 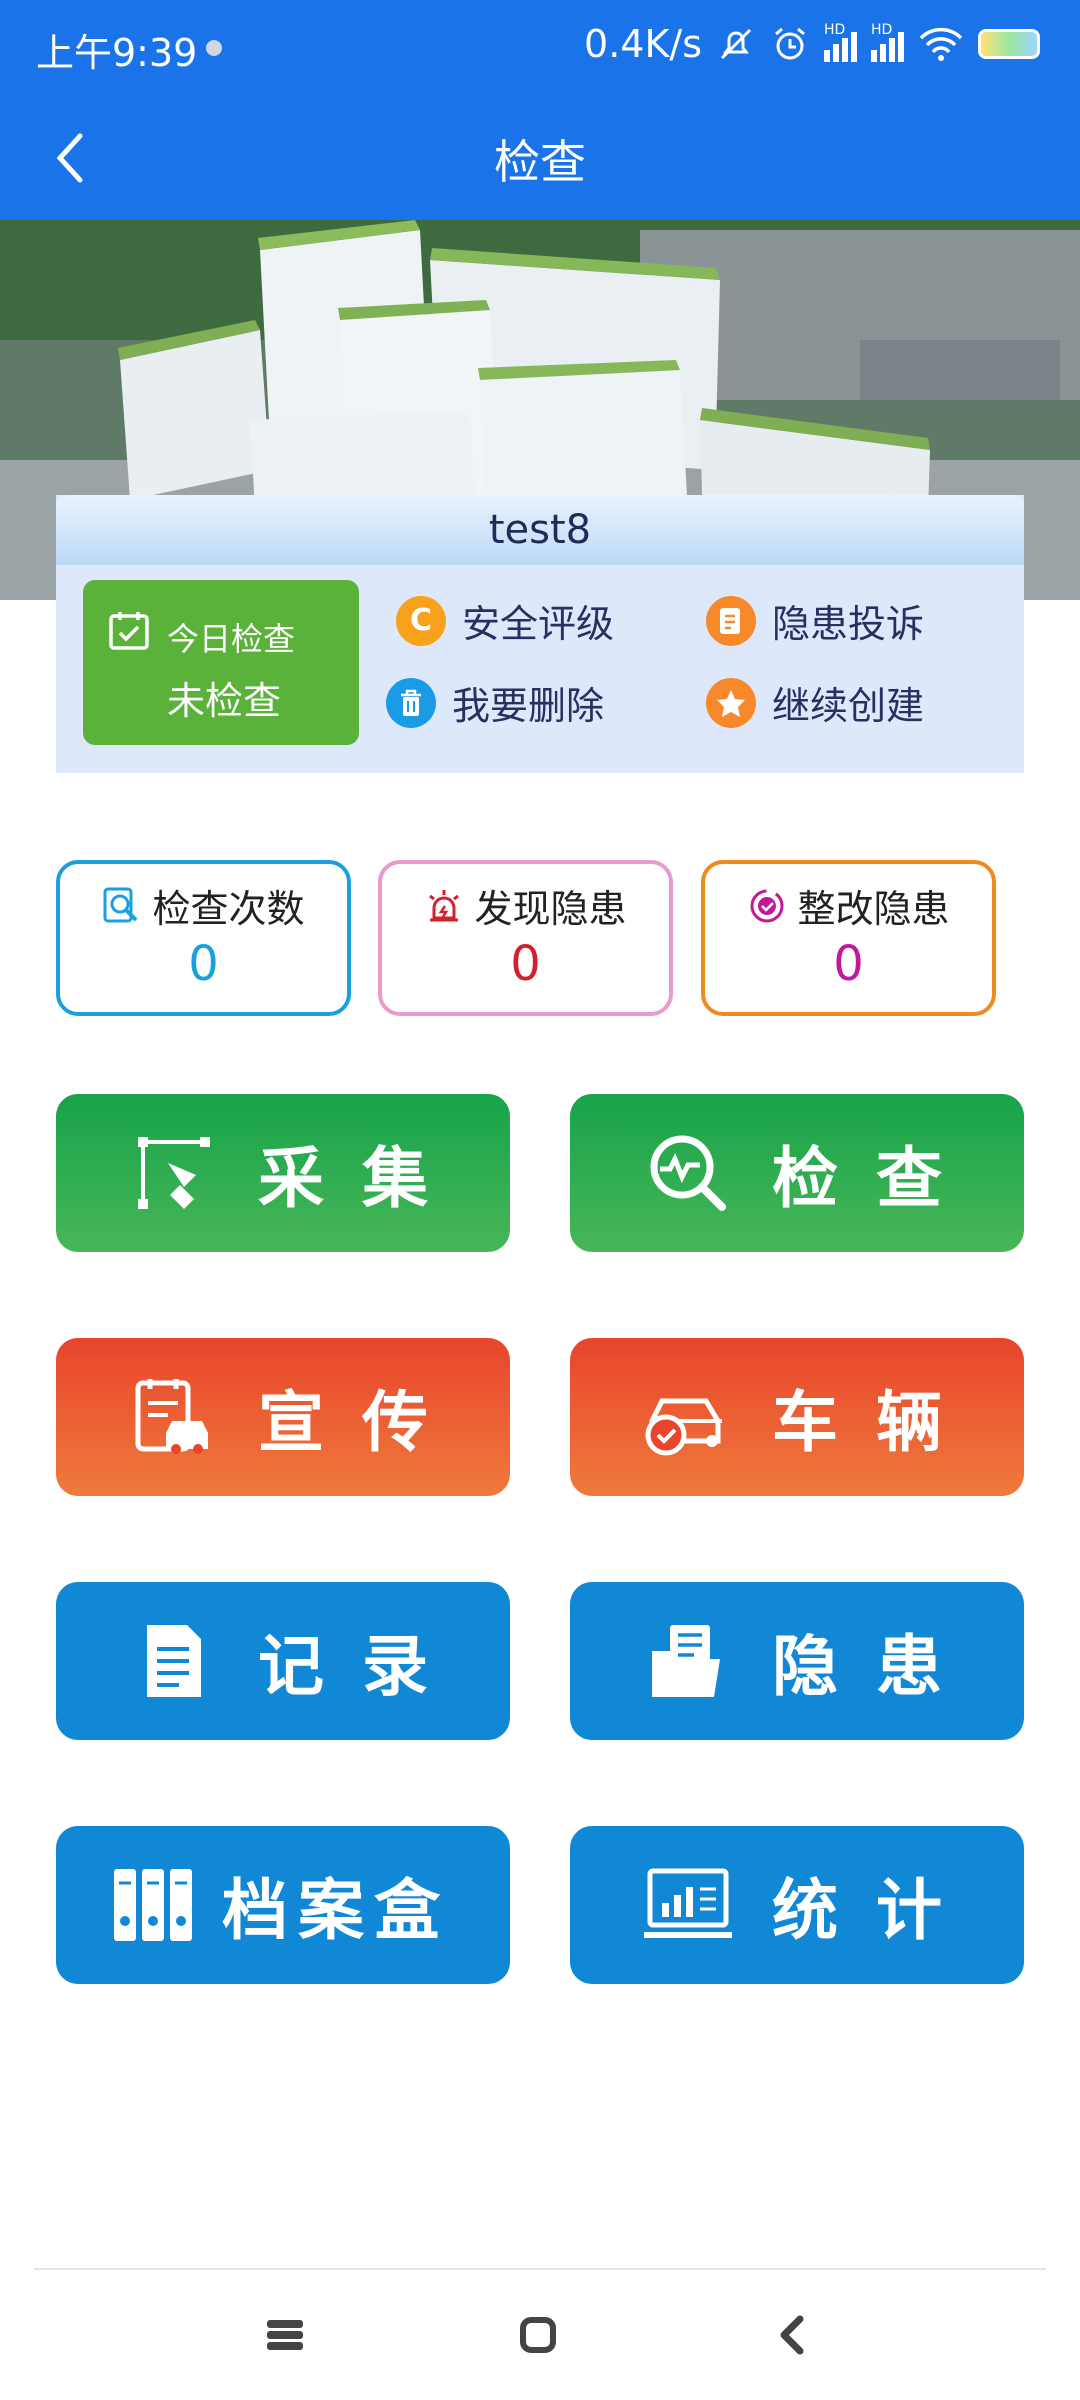 What do you see at coordinates (835, 30) in the screenshot?
I see `signal-hd-label-1: HD` at bounding box center [835, 30].